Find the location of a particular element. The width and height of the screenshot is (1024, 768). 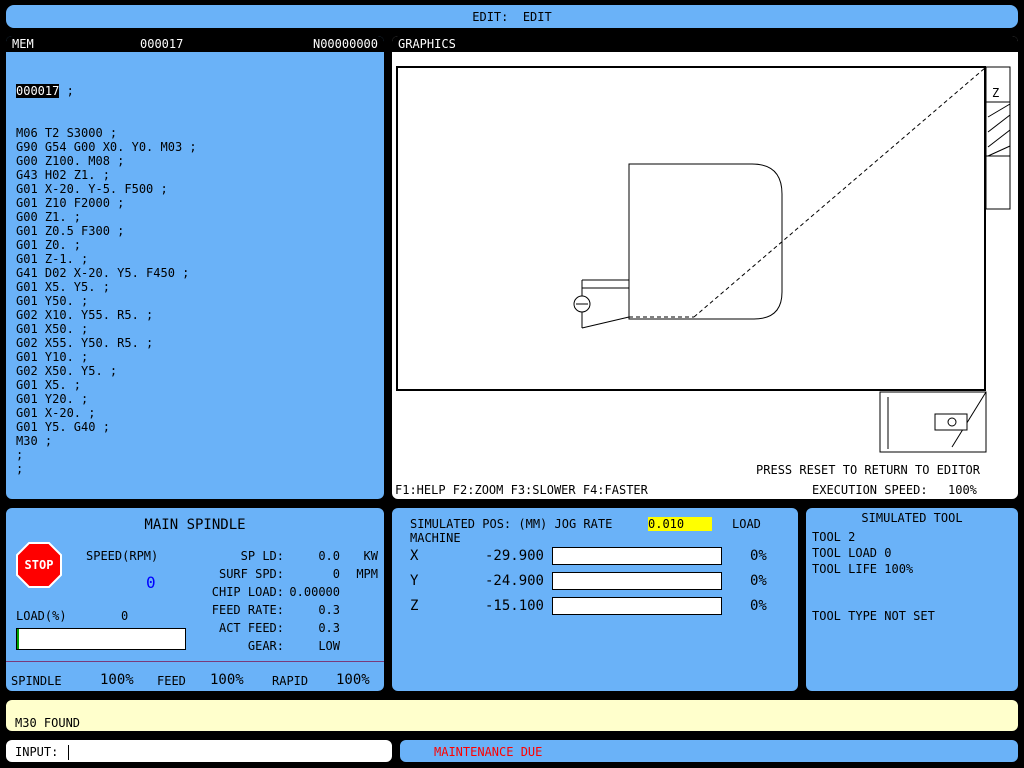

program-line: G01 Y5. G40 ; is located at coordinates (106, 427).